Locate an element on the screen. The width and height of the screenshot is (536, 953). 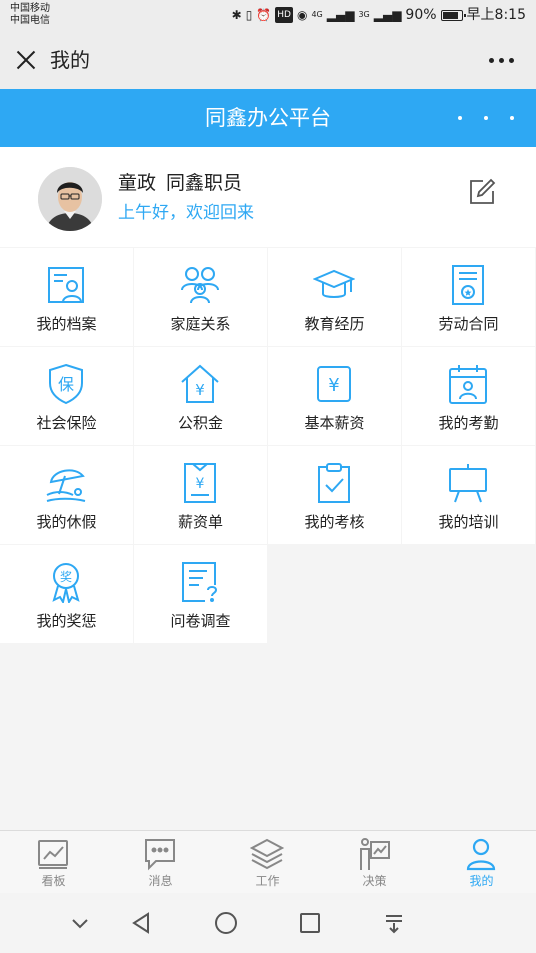
tab-label: 消息 is located at coordinates (160, 881).